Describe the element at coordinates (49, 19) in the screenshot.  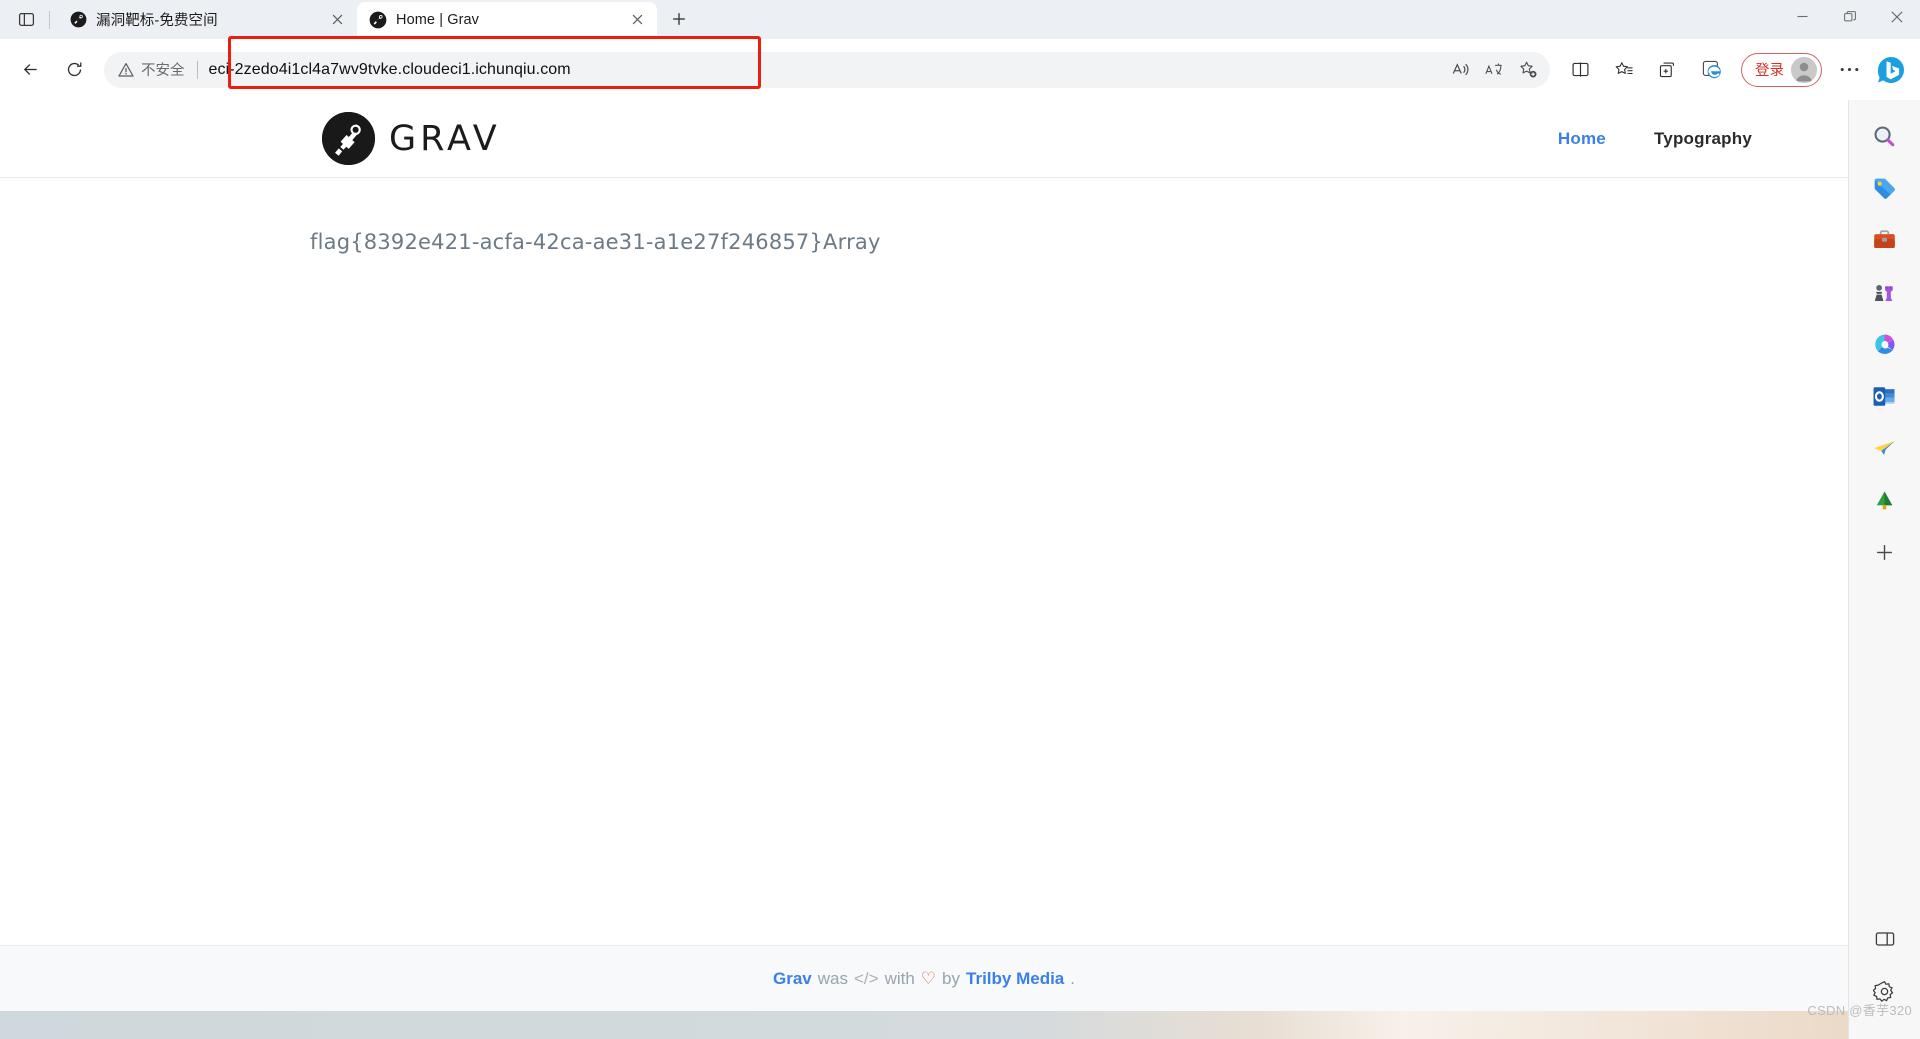
I see `tab-divider` at that location.